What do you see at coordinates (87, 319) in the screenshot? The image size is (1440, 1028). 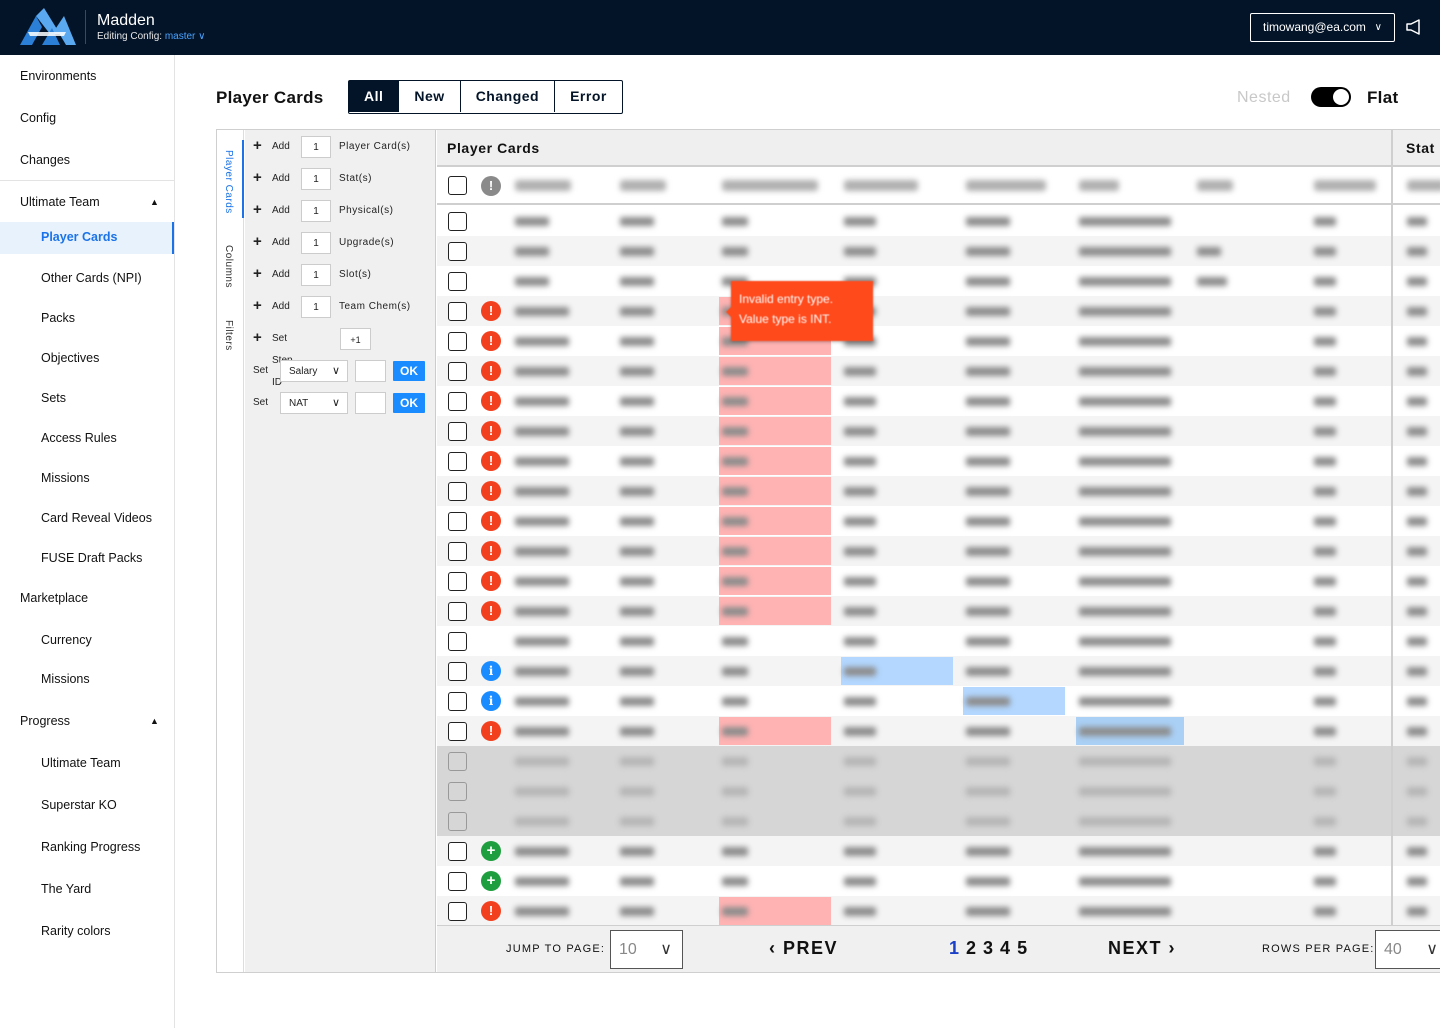 I see `sidebar-item-packs: Packs` at bounding box center [87, 319].